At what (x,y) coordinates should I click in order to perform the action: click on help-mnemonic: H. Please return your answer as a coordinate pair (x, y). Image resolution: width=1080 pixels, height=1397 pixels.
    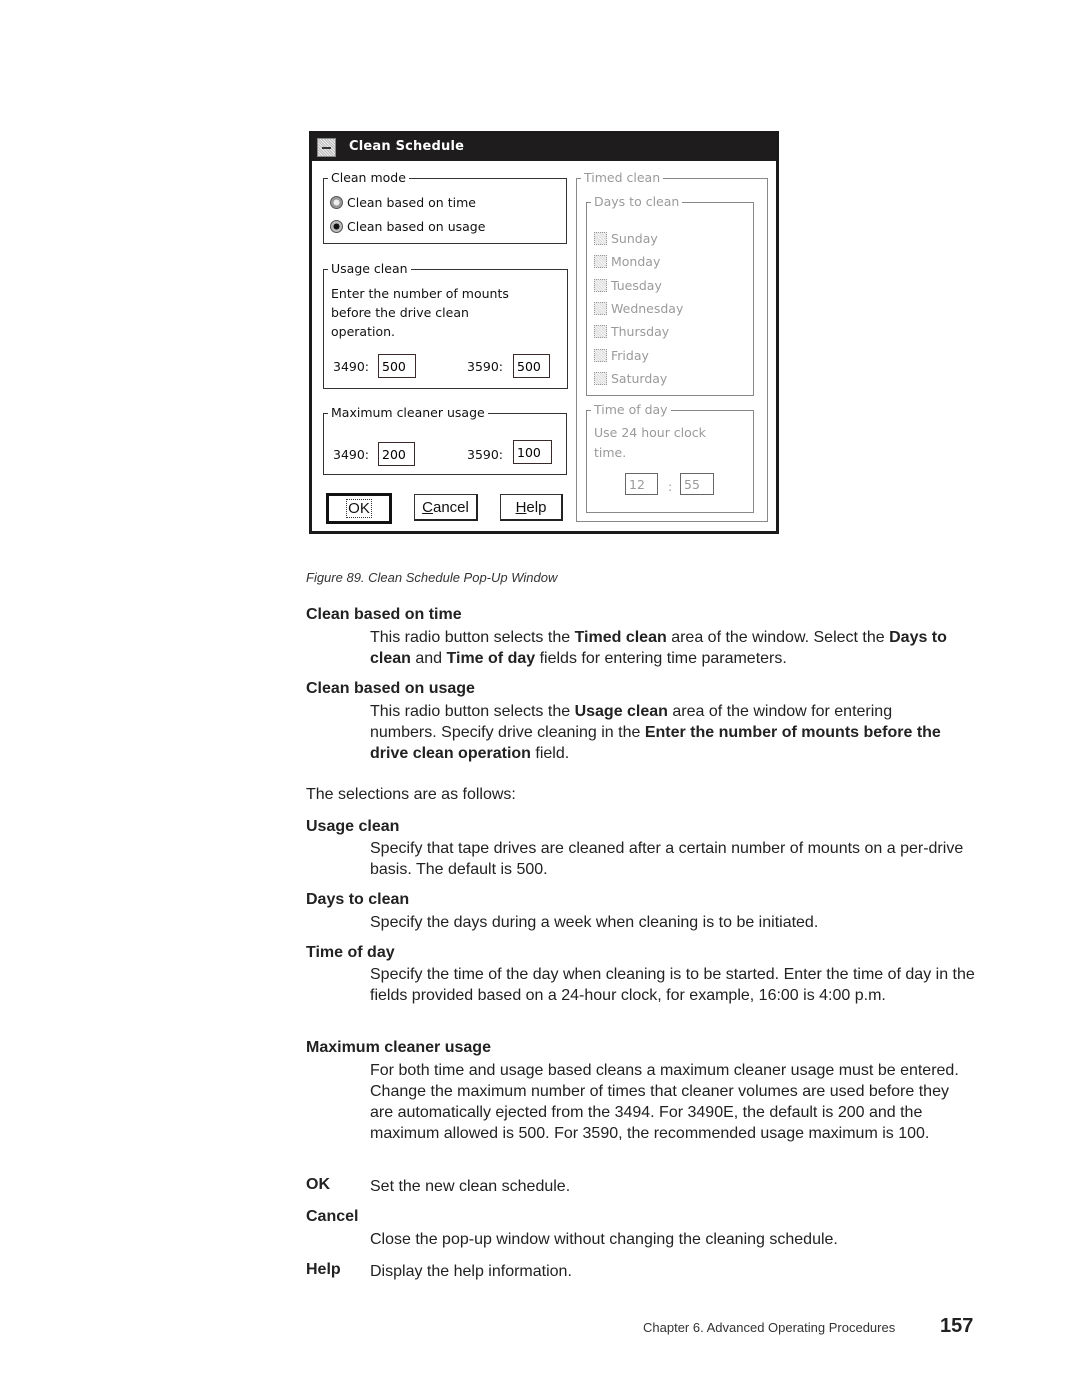
    Looking at the image, I should click on (521, 507).